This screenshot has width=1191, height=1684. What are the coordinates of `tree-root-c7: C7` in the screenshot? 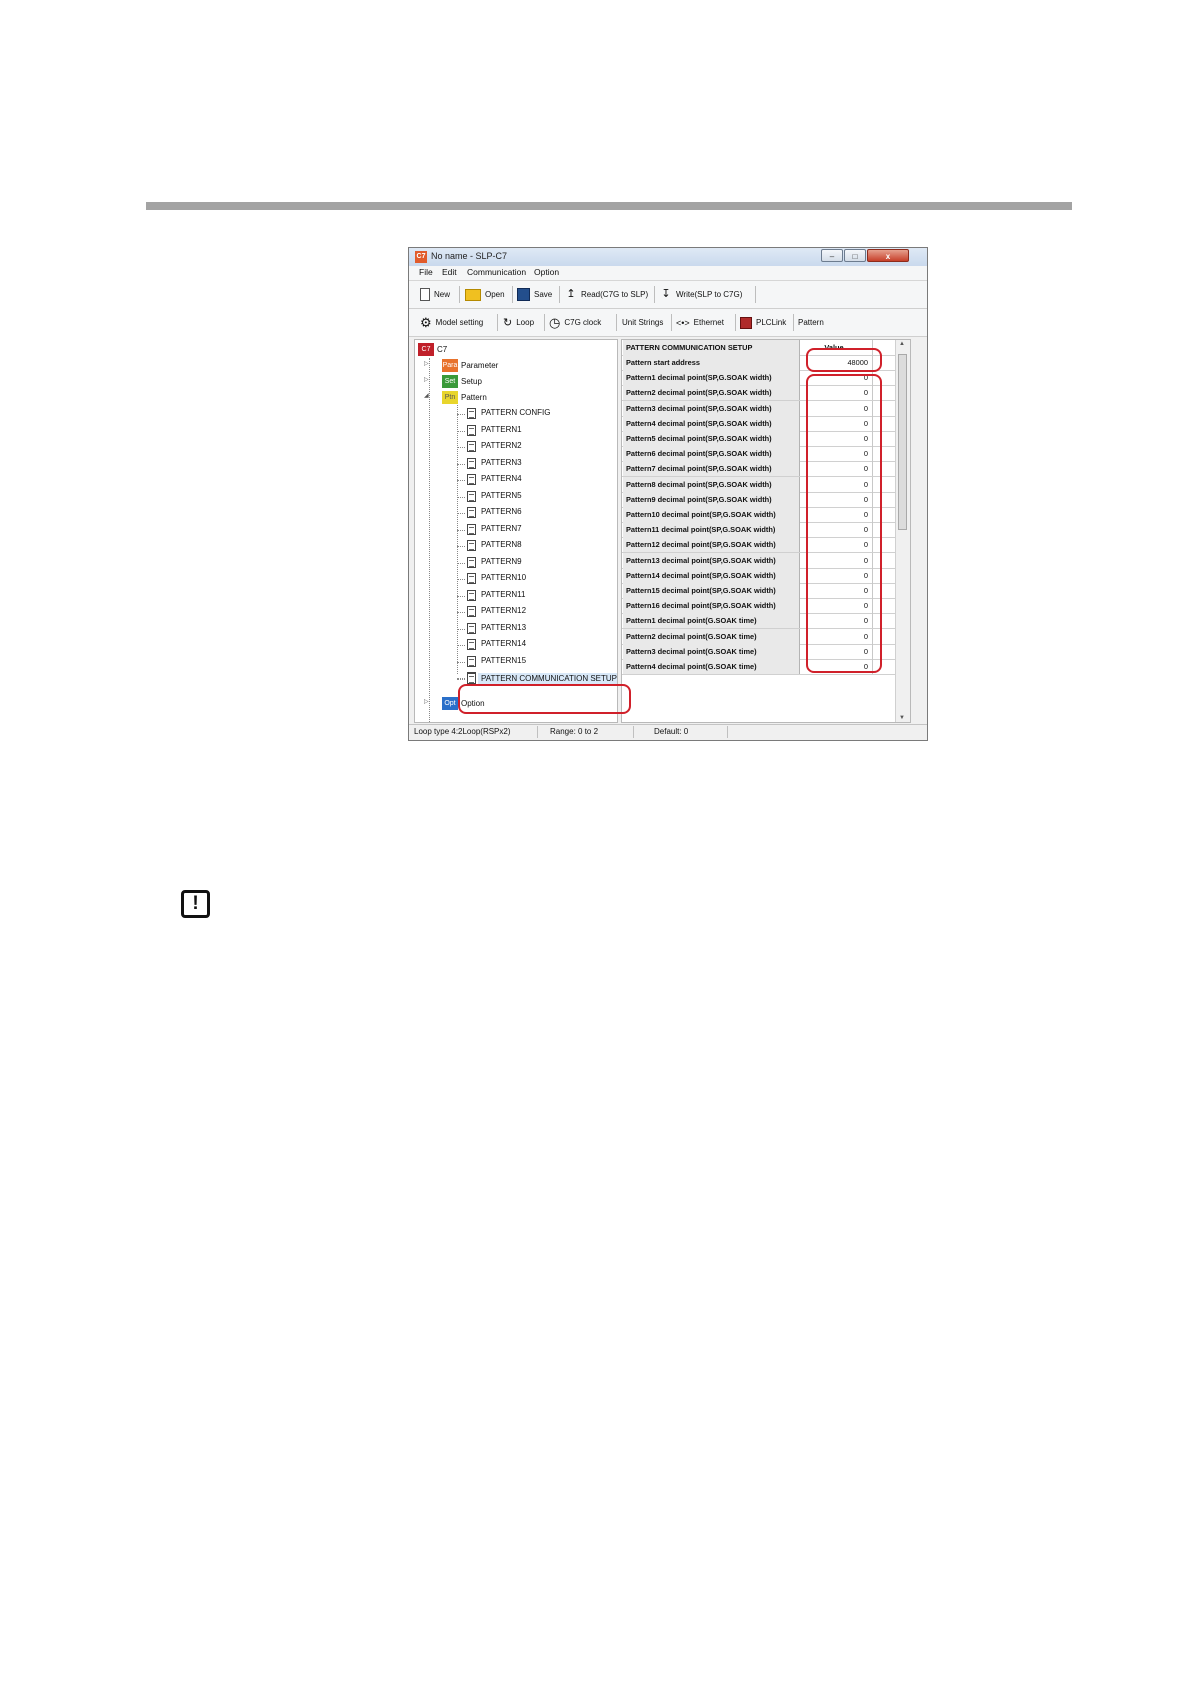 It's located at (442, 349).